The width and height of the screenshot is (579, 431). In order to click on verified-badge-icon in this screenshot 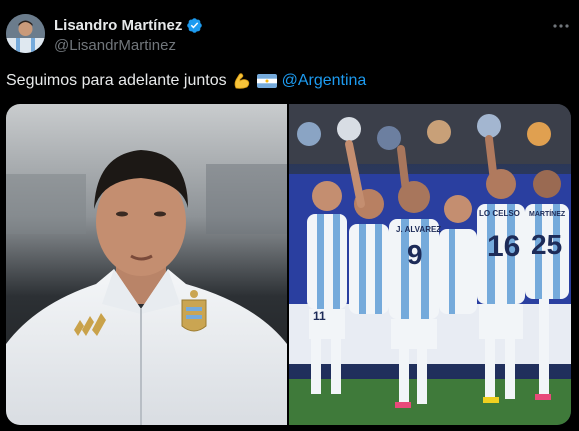, I will do `click(195, 25)`.